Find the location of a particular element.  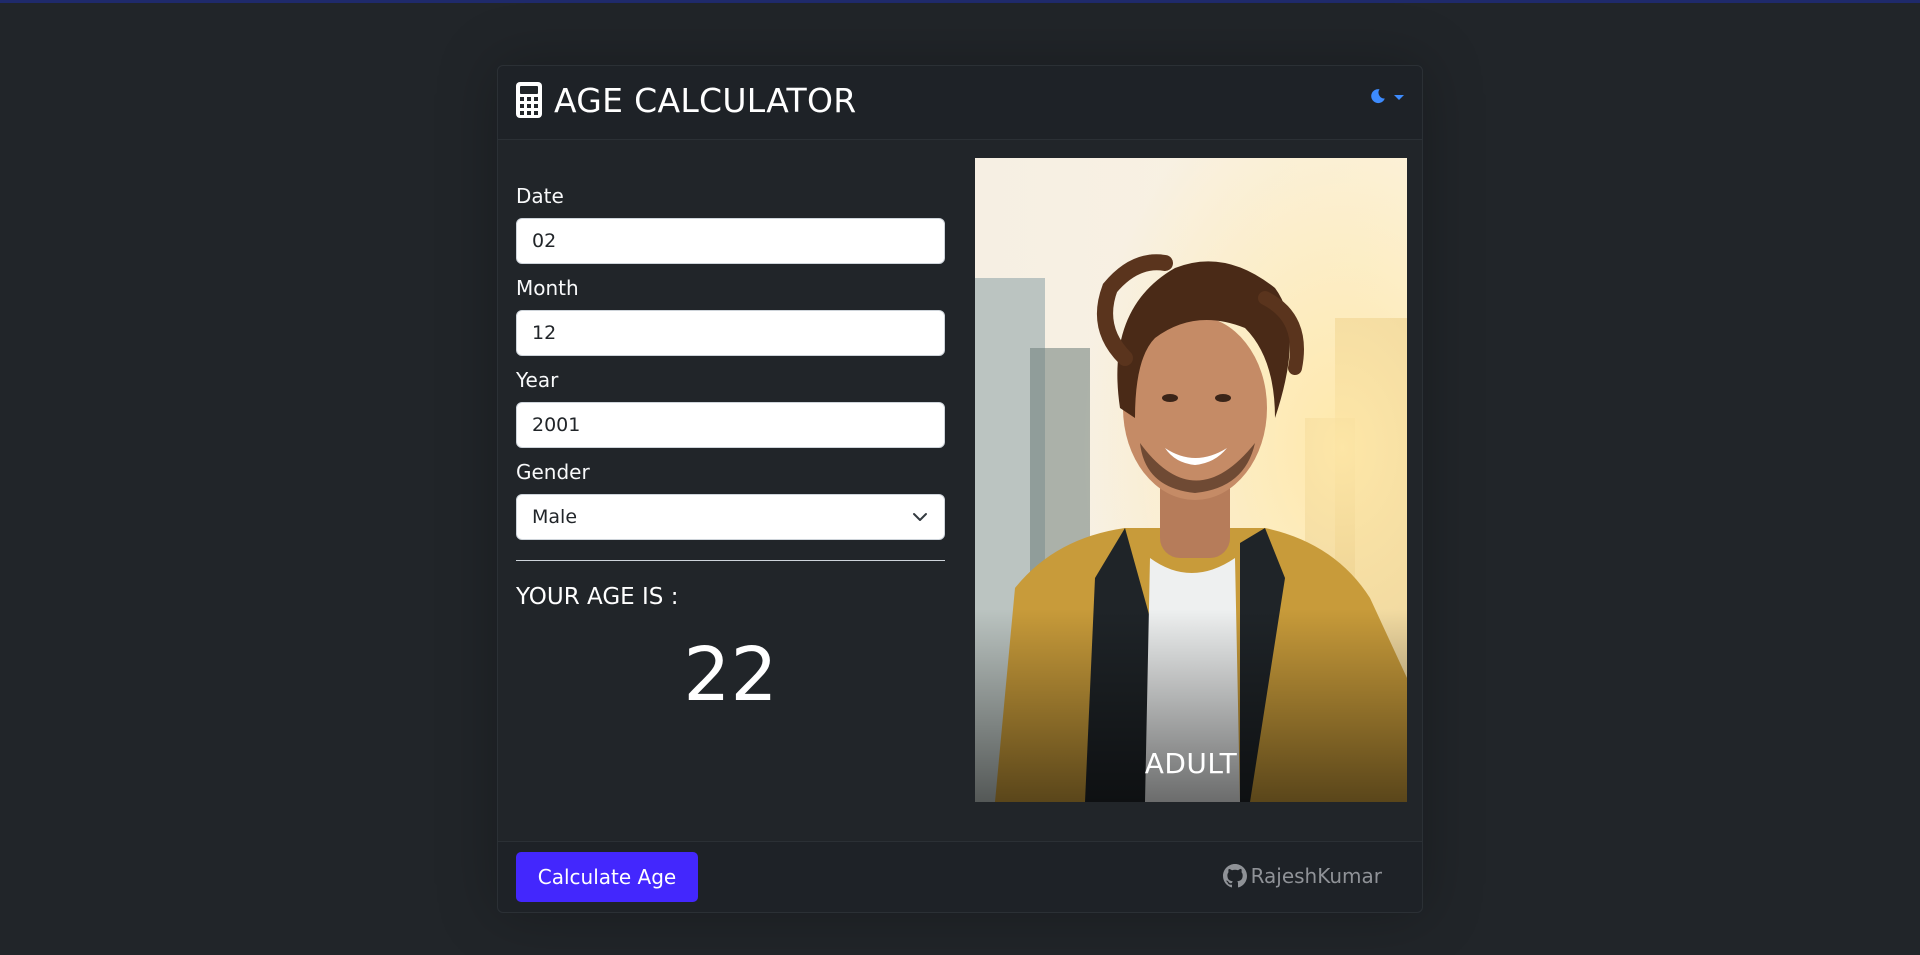

gender-label: Gender is located at coordinates (553, 472).